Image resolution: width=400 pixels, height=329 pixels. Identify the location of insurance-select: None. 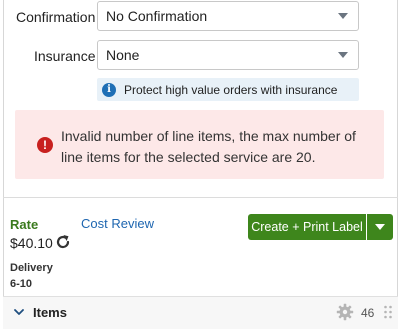
(228, 55).